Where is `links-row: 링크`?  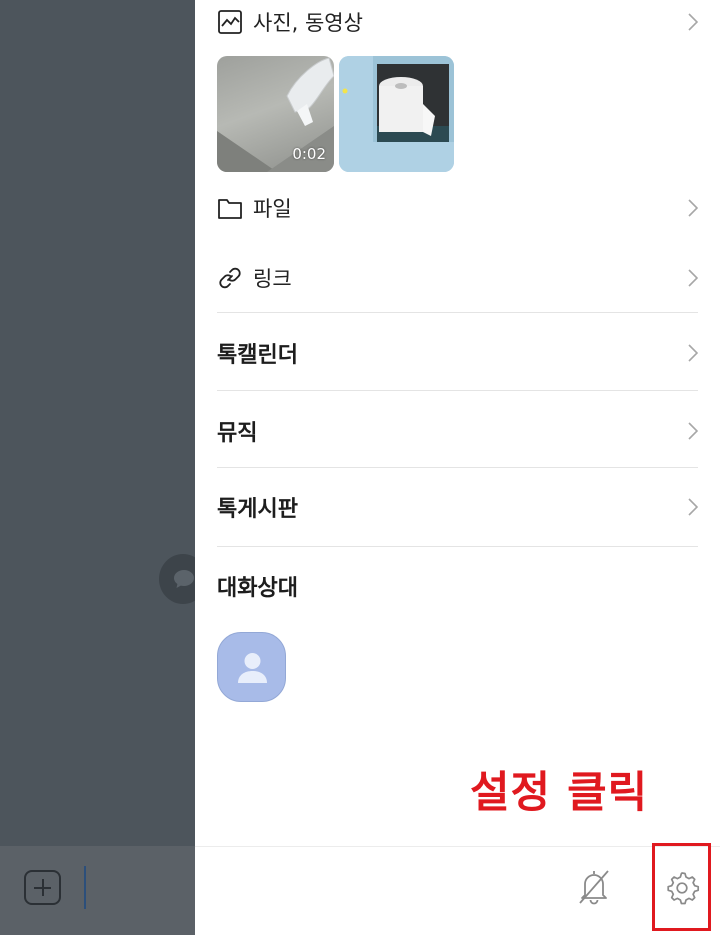 links-row: 링크 is located at coordinates (457, 278).